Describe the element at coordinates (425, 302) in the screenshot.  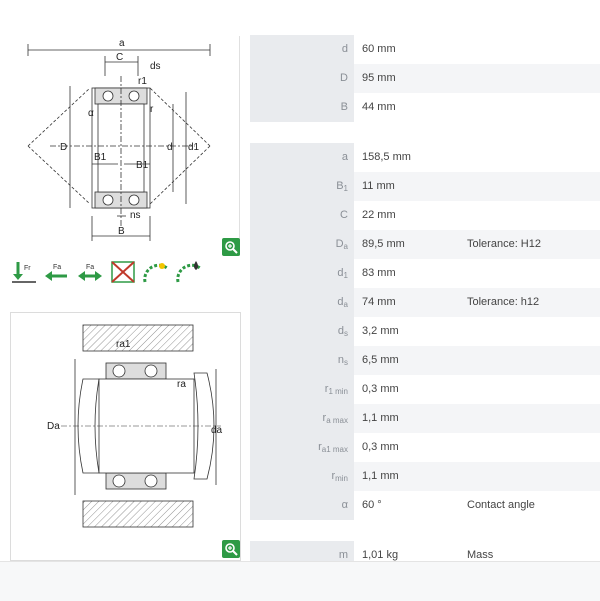
I see `table-row: da 74 mm Tolerance: h12` at that location.